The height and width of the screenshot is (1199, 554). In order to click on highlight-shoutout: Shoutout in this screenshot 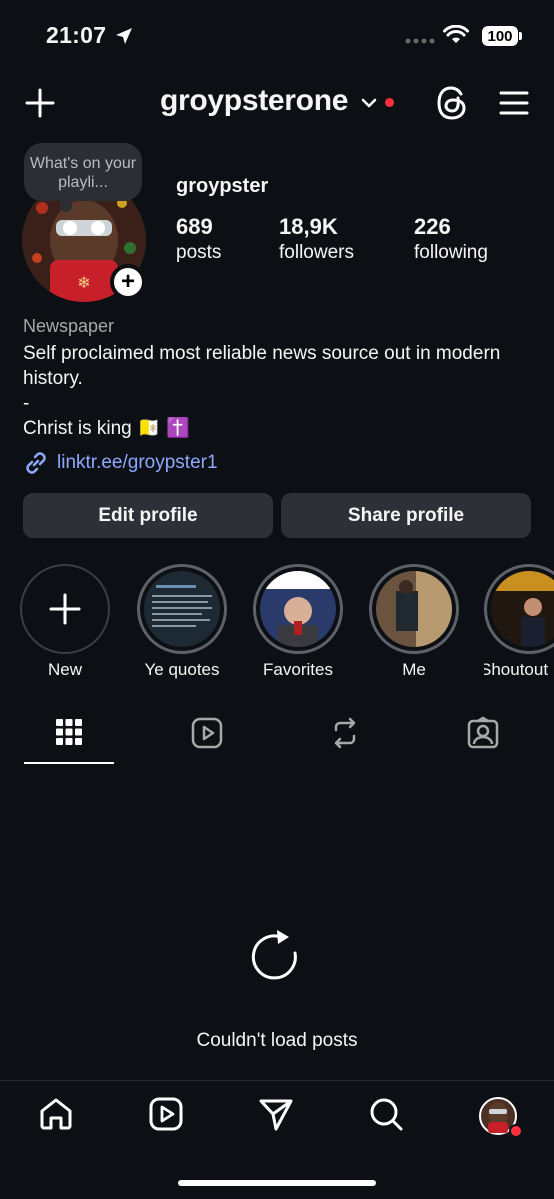, I will do `click(519, 622)`.